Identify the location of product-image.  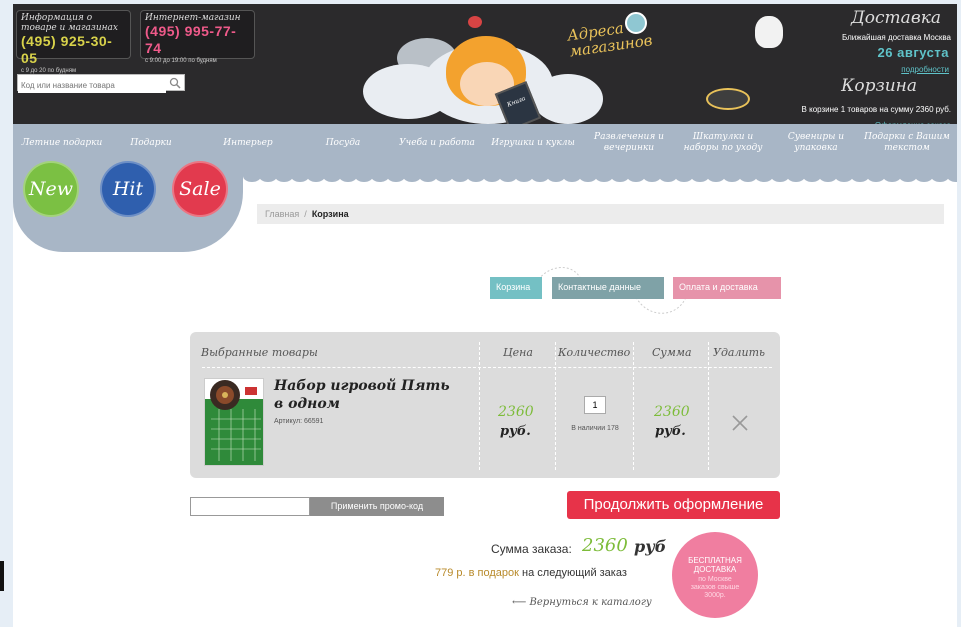
(234, 422).